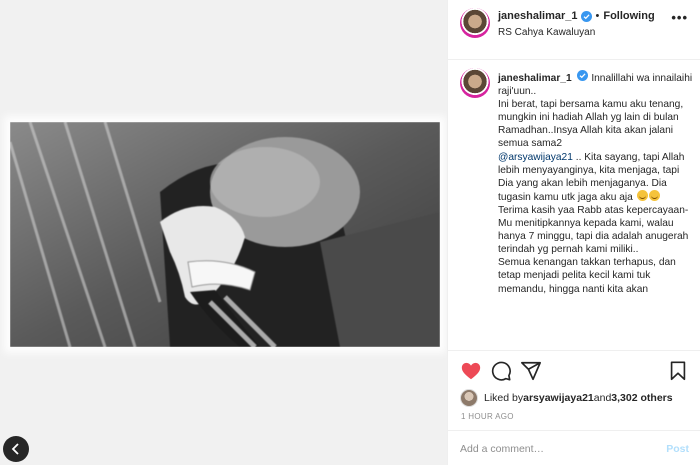 This screenshot has height=465, width=700. What do you see at coordinates (538, 16) in the screenshot?
I see `author-username: janeshalimar_1` at bounding box center [538, 16].